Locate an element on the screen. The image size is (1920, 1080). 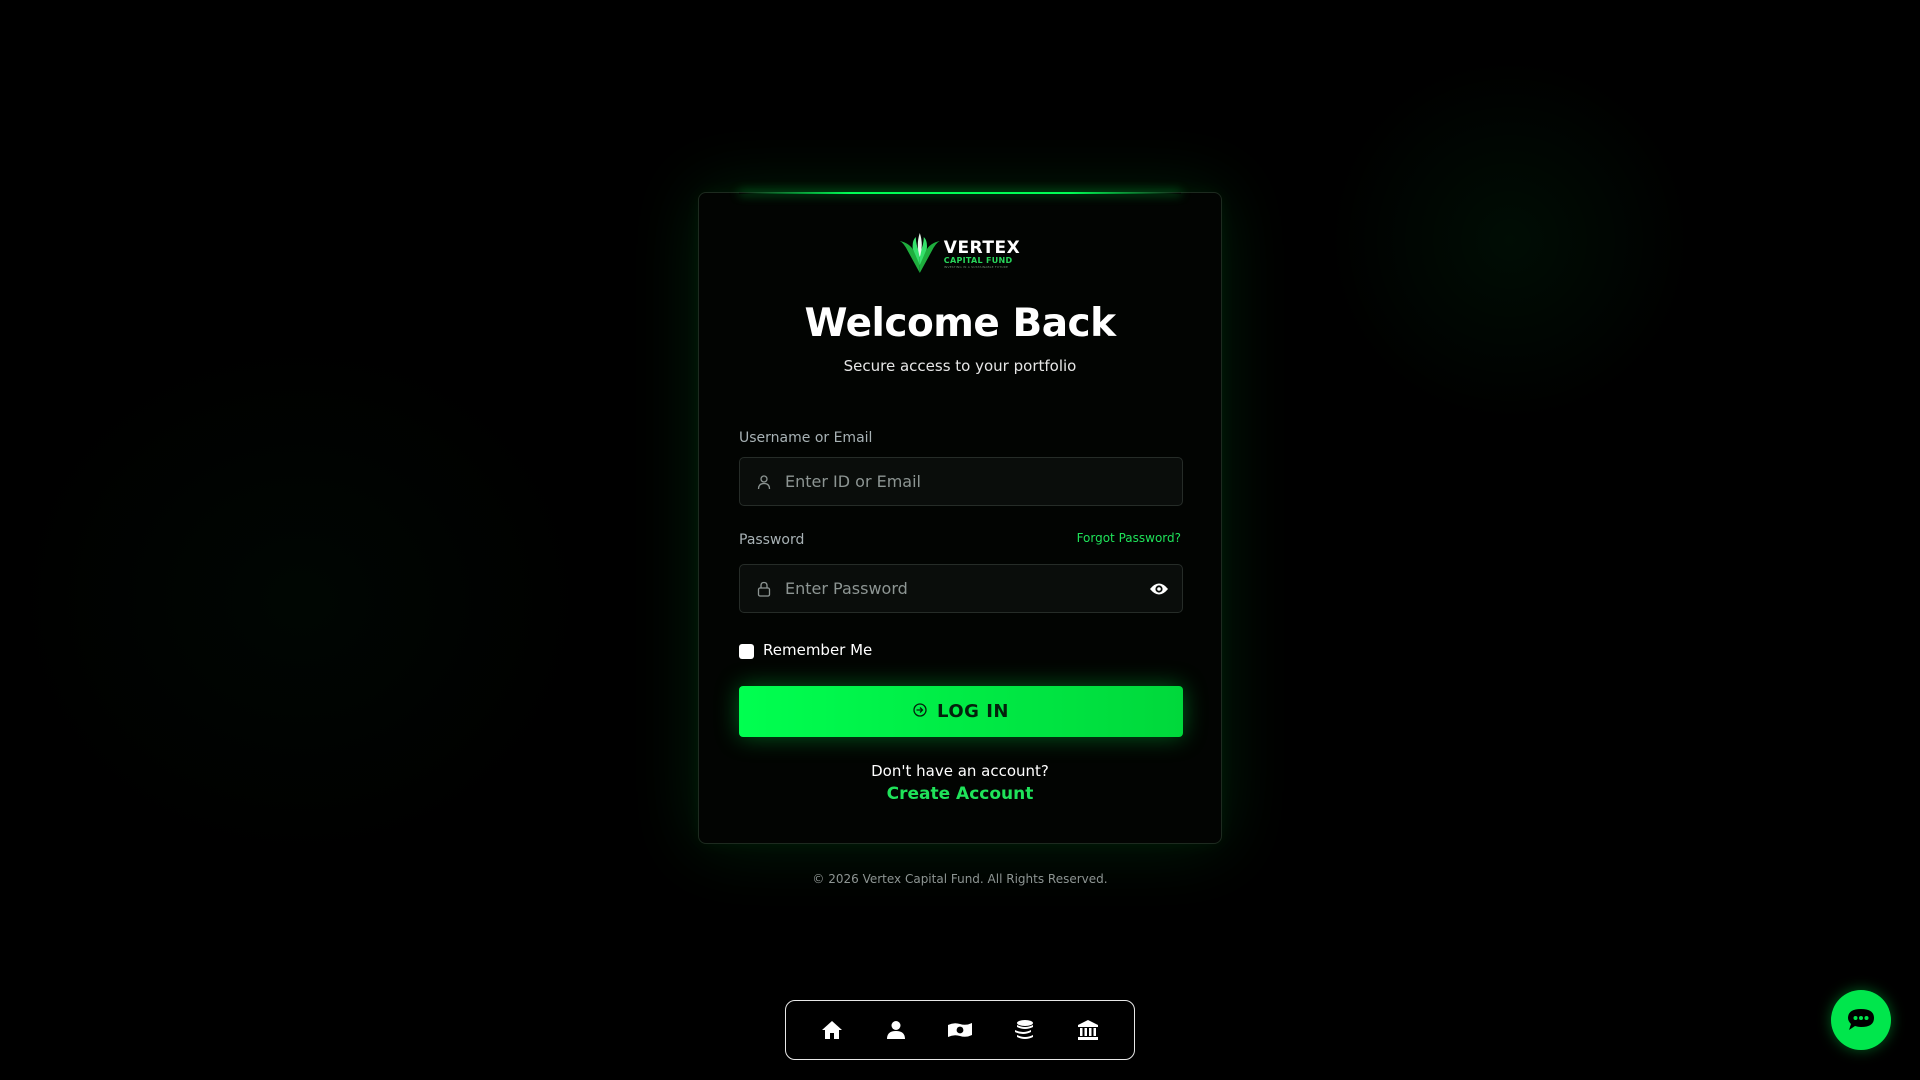
remember-me-checkbox is located at coordinates (746, 651).